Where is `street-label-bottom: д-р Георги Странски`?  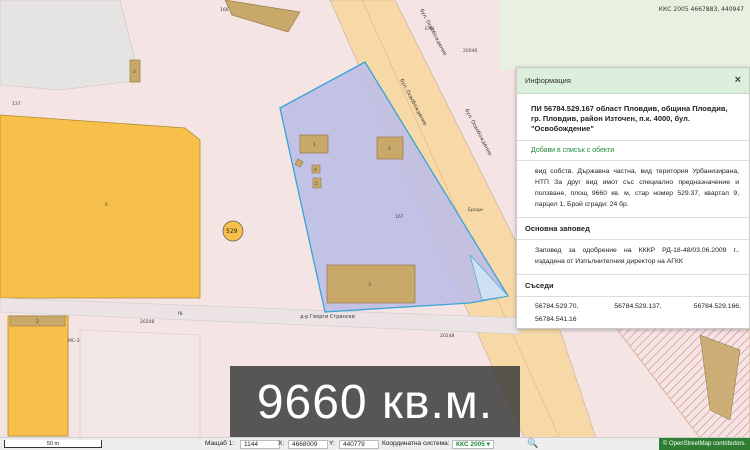
street-label-bottom: д-р Георги Странски is located at coordinates (327, 317).